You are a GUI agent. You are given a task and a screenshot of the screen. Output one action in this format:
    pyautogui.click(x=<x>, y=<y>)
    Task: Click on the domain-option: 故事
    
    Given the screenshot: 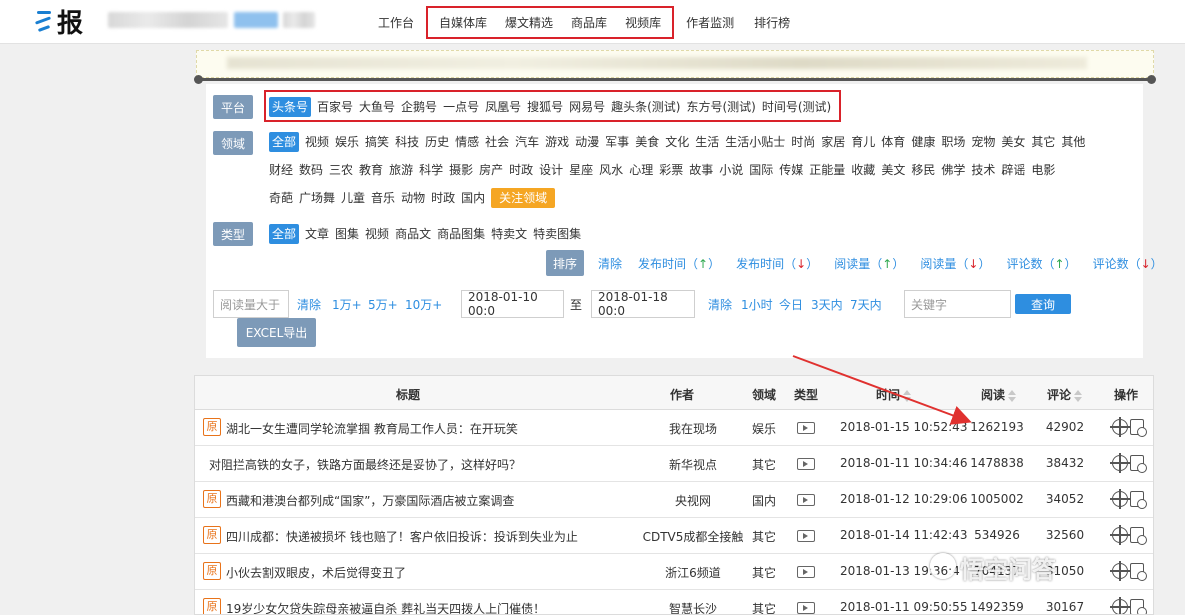 What is the action you would take?
    pyautogui.click(x=701, y=170)
    